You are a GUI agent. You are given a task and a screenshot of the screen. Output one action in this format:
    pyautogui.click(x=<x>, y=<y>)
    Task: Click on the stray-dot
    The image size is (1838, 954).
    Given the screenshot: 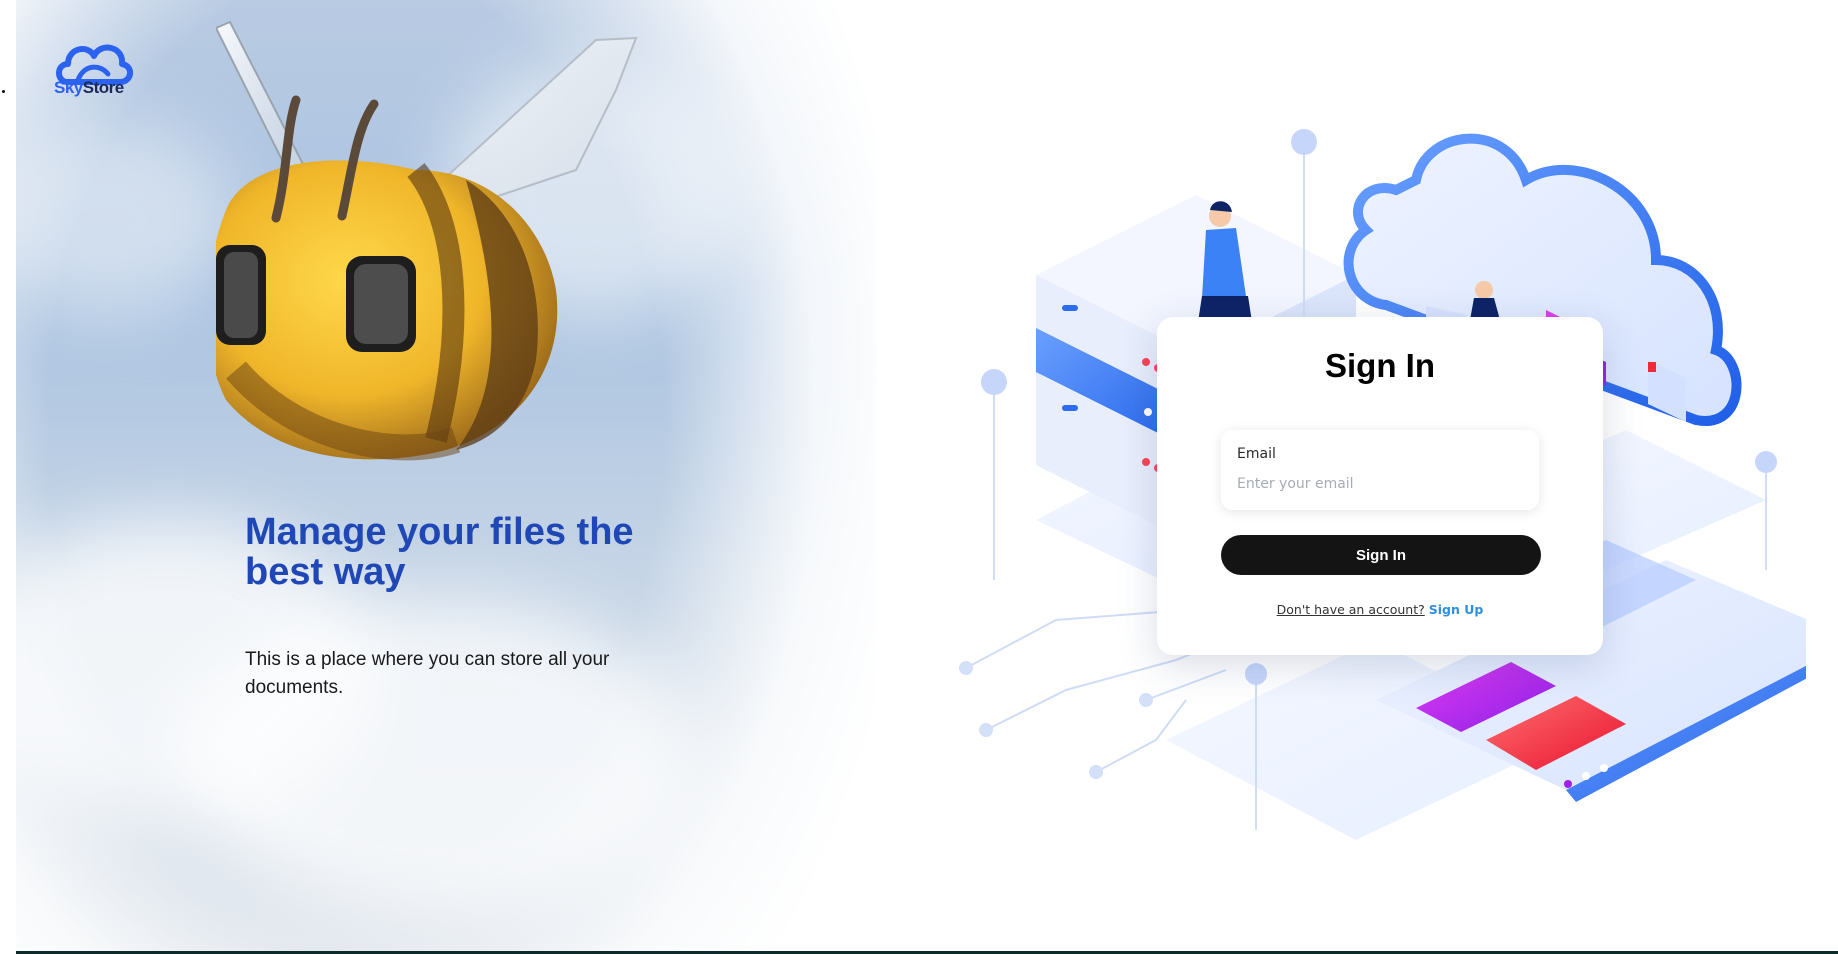 What is the action you would take?
    pyautogui.click(x=3, y=91)
    